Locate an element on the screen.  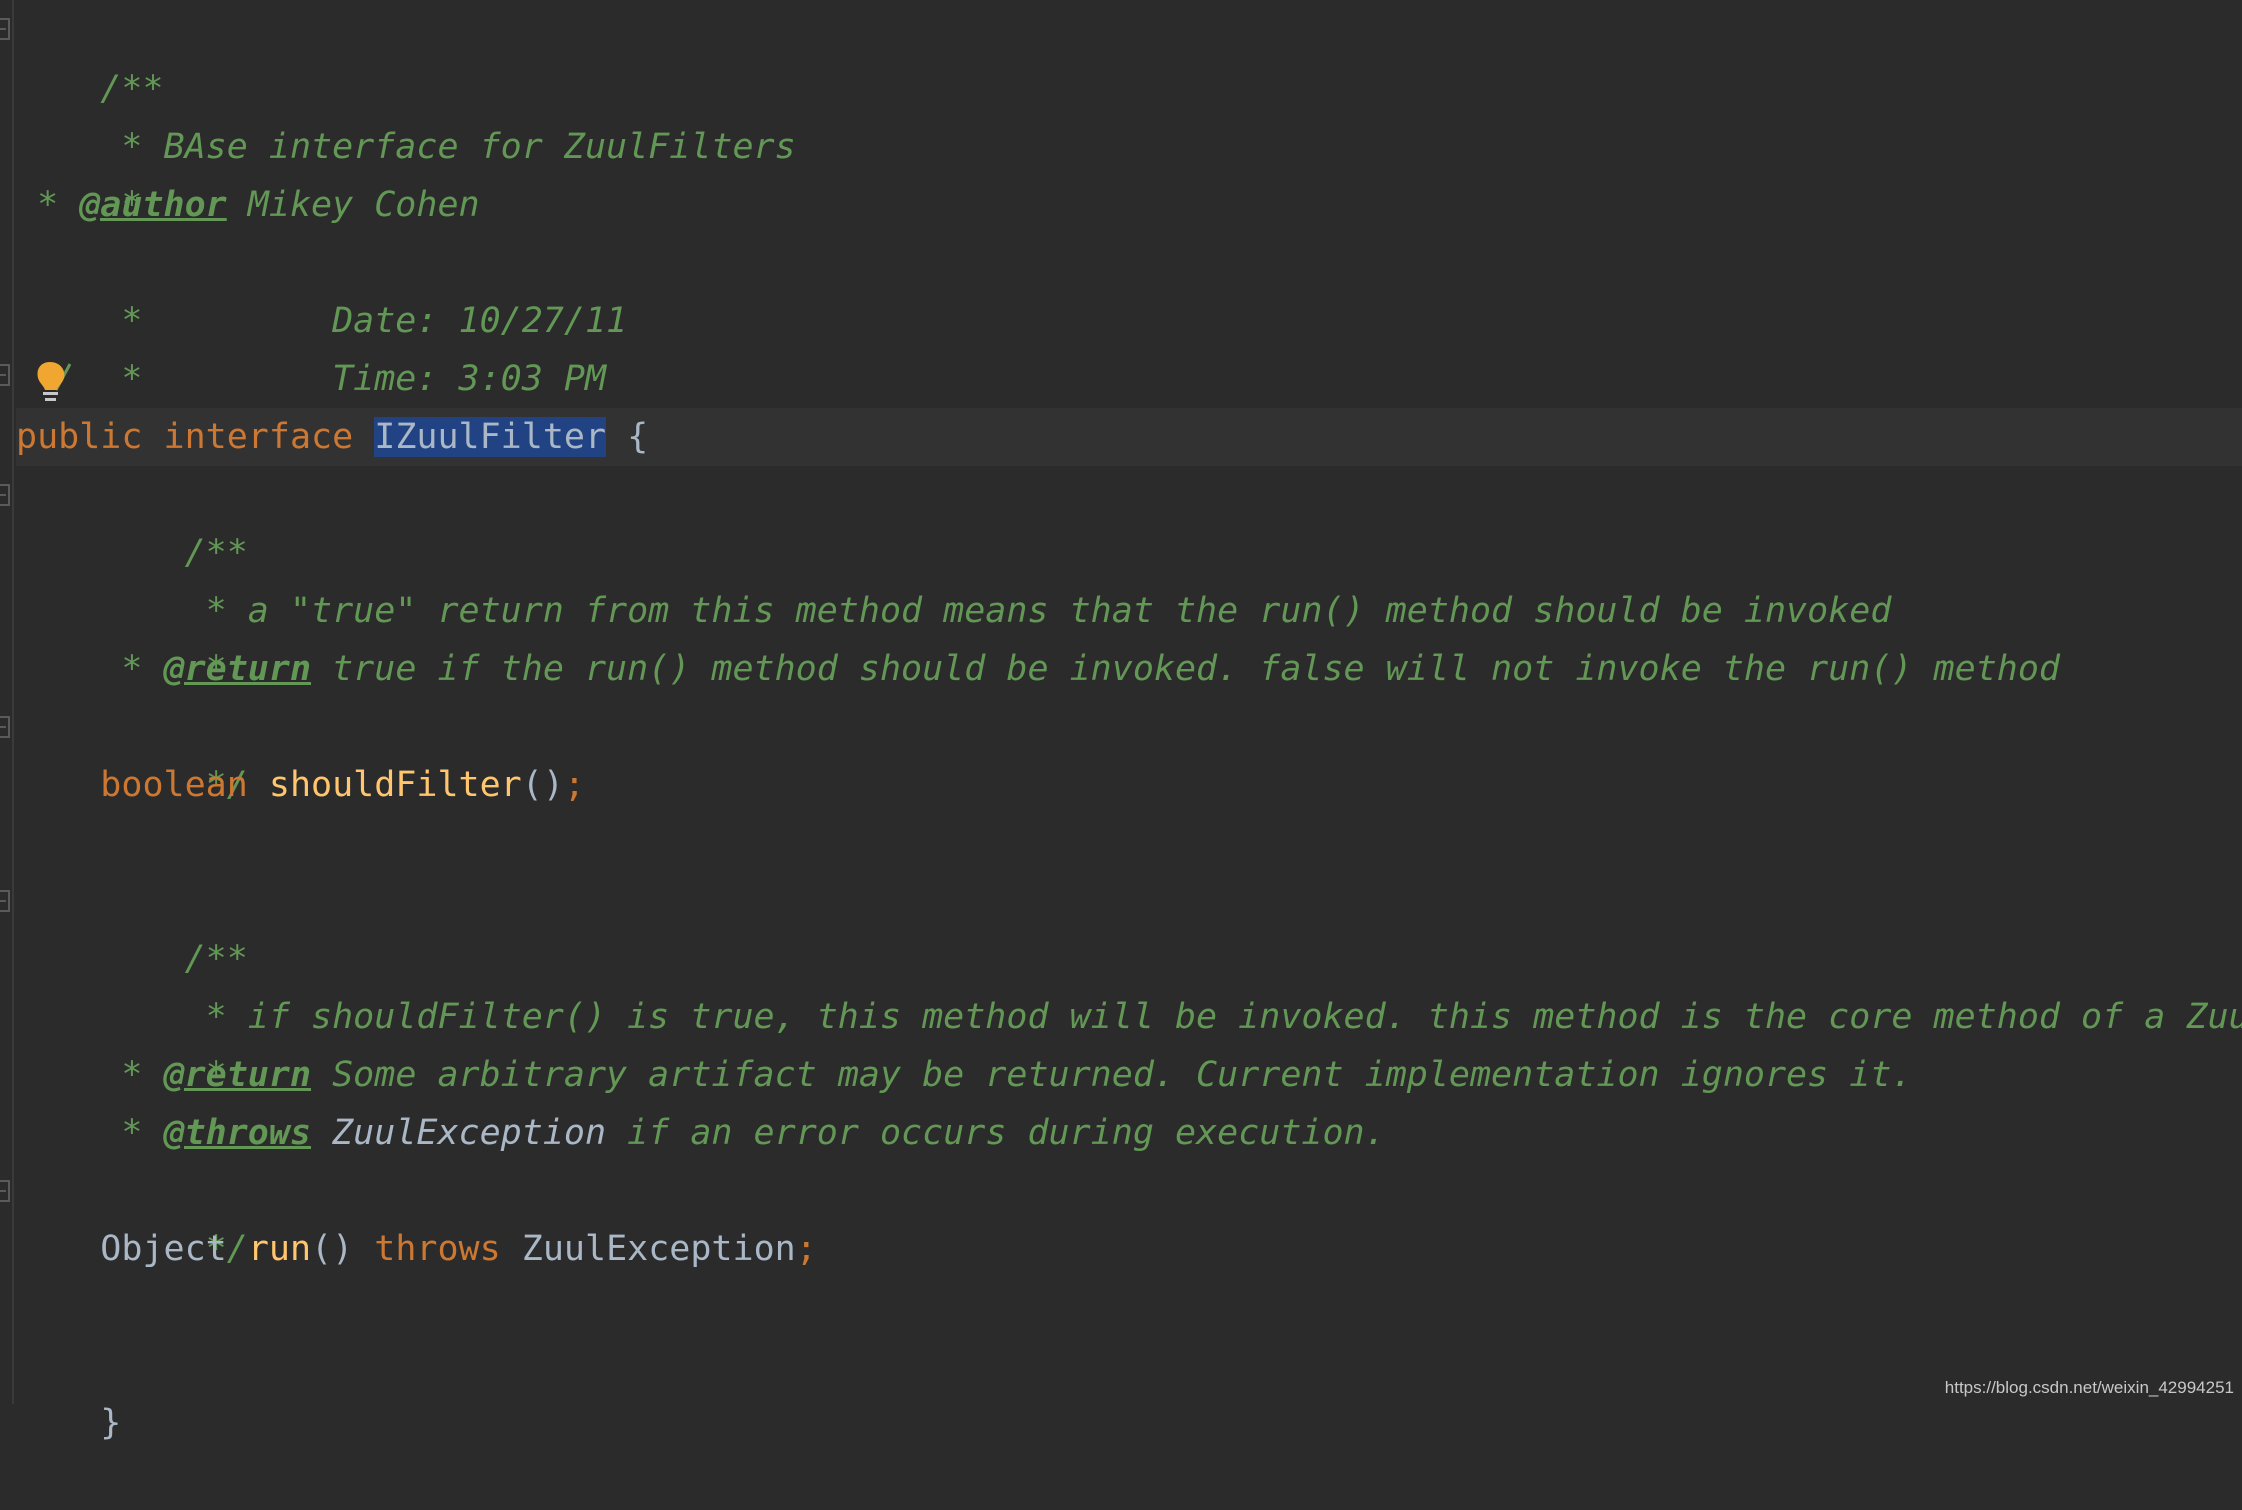
code-line: } is located at coordinates (1129, 1389).